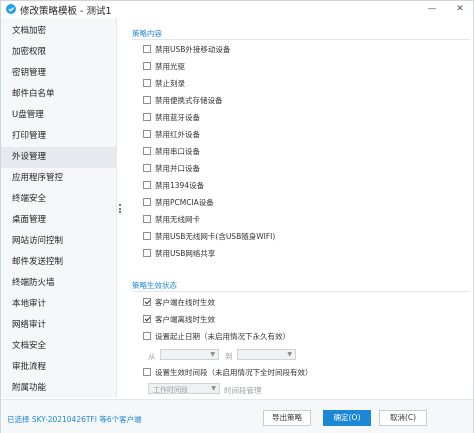 The image size is (474, 433). I want to click on sidebar-item-doc-encrypt: 文档加密, so click(59, 31).